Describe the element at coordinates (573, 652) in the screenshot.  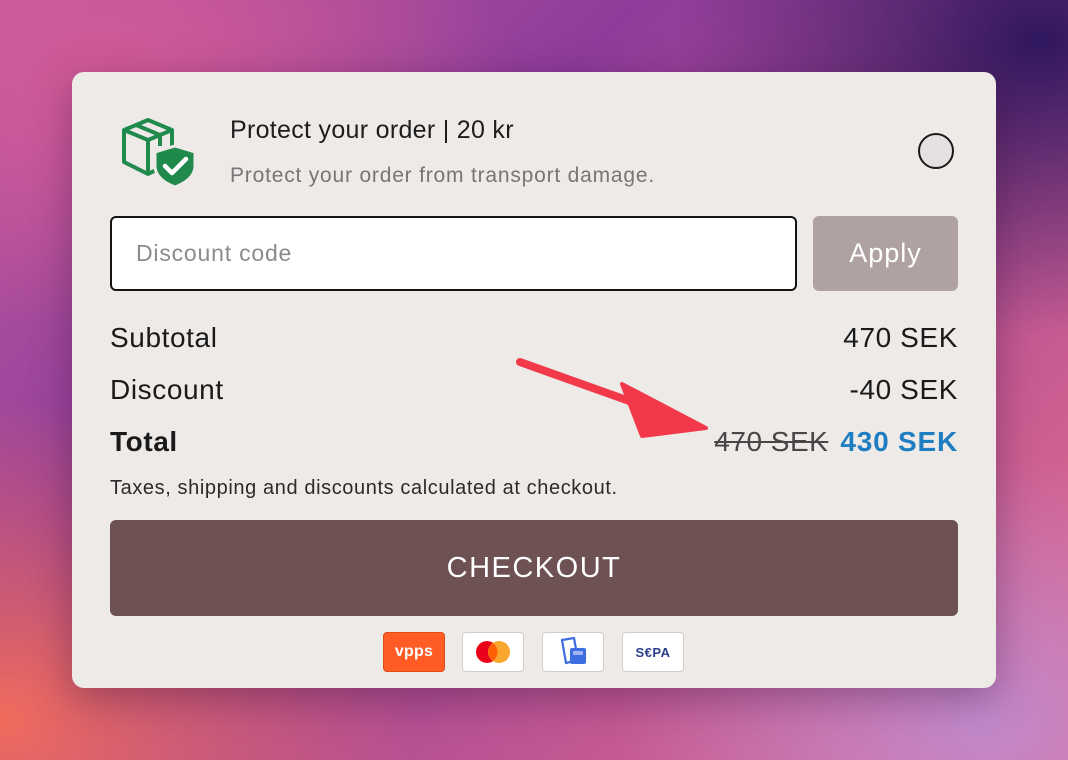
I see `wallet-icon` at that location.